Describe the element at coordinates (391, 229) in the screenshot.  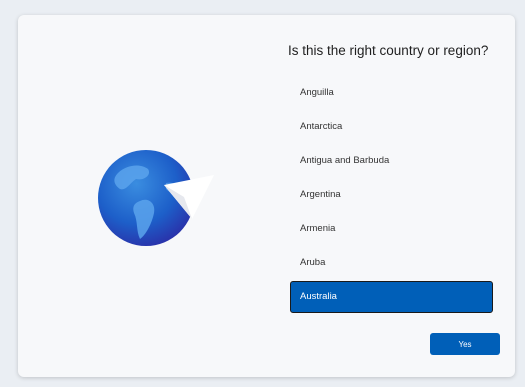
I see `list-item-armenia: Armenia` at that location.